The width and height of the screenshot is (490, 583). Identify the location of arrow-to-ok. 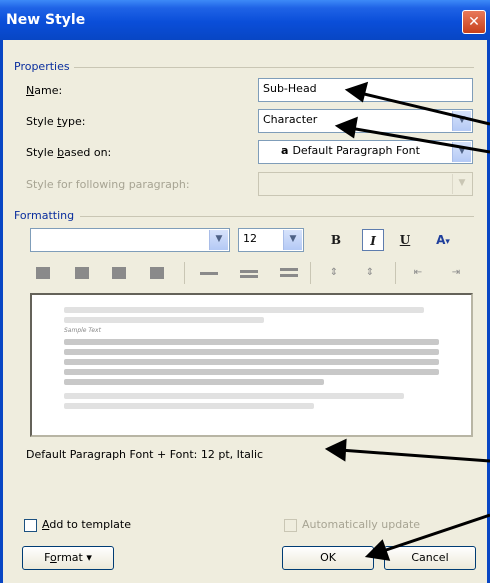
(434, 533).